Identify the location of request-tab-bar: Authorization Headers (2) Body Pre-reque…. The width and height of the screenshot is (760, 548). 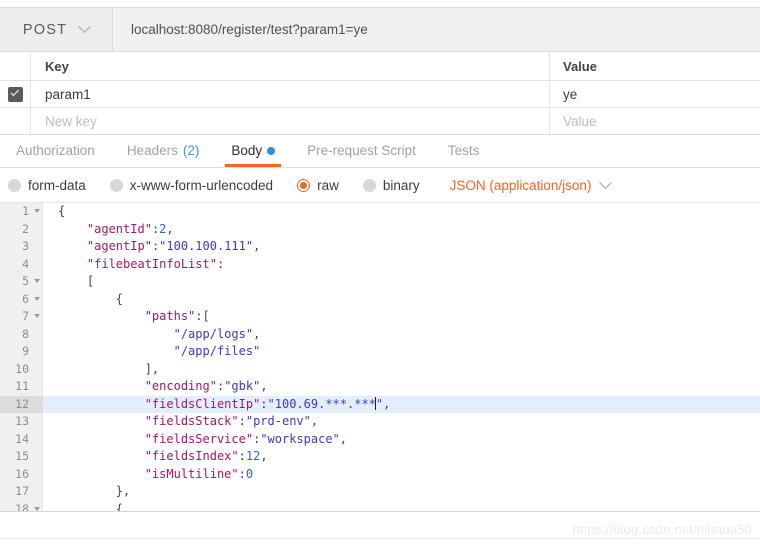
(380, 151).